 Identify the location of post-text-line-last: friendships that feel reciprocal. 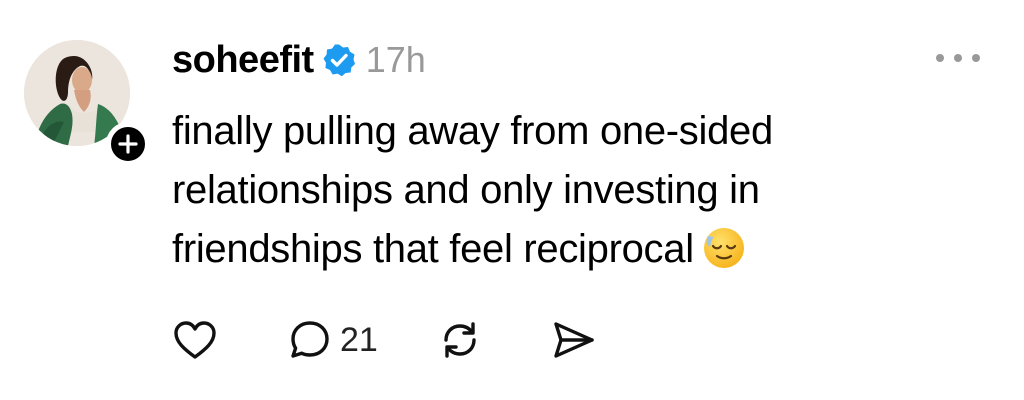
(552, 249).